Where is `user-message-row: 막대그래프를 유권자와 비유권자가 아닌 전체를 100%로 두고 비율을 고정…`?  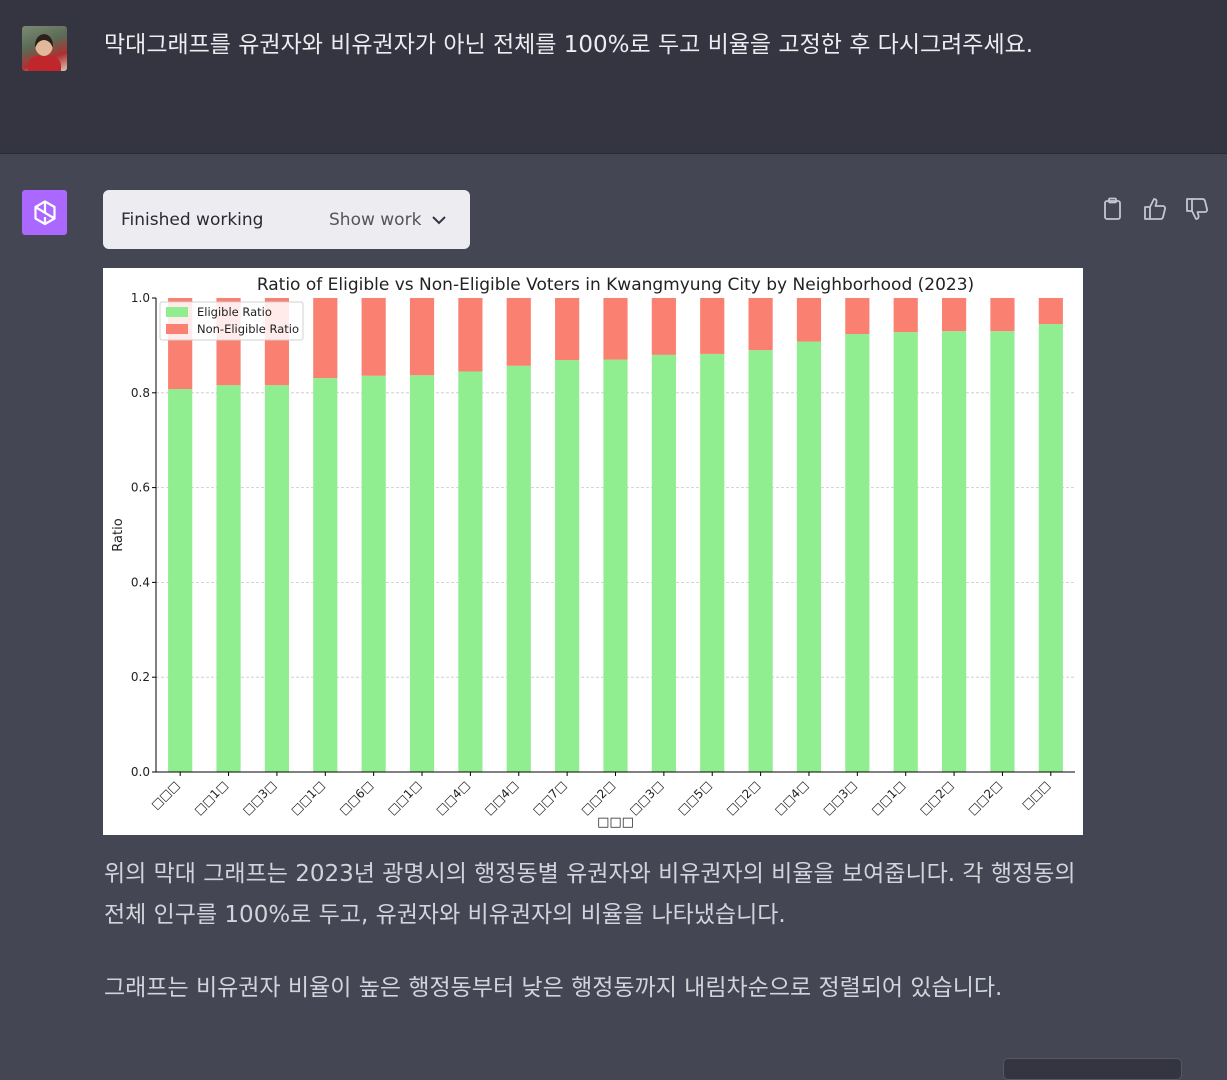 user-message-row: 막대그래프를 유권자와 비유권자가 아닌 전체를 100%로 두고 비율을 고정… is located at coordinates (613, 77).